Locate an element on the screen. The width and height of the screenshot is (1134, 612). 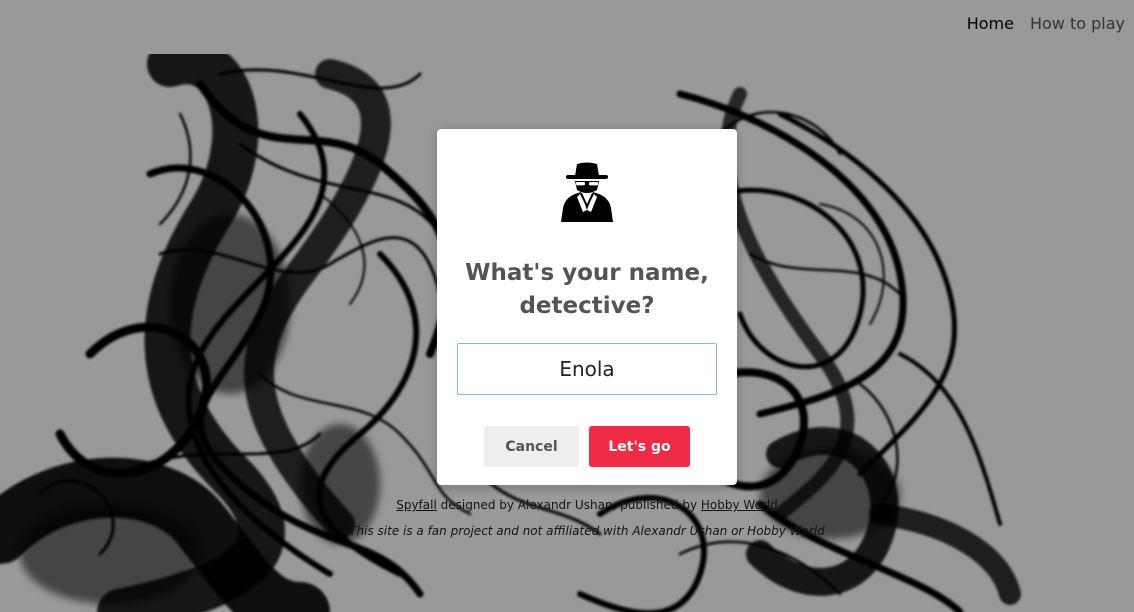
lets-go-button: Let's go is located at coordinates (639, 446).